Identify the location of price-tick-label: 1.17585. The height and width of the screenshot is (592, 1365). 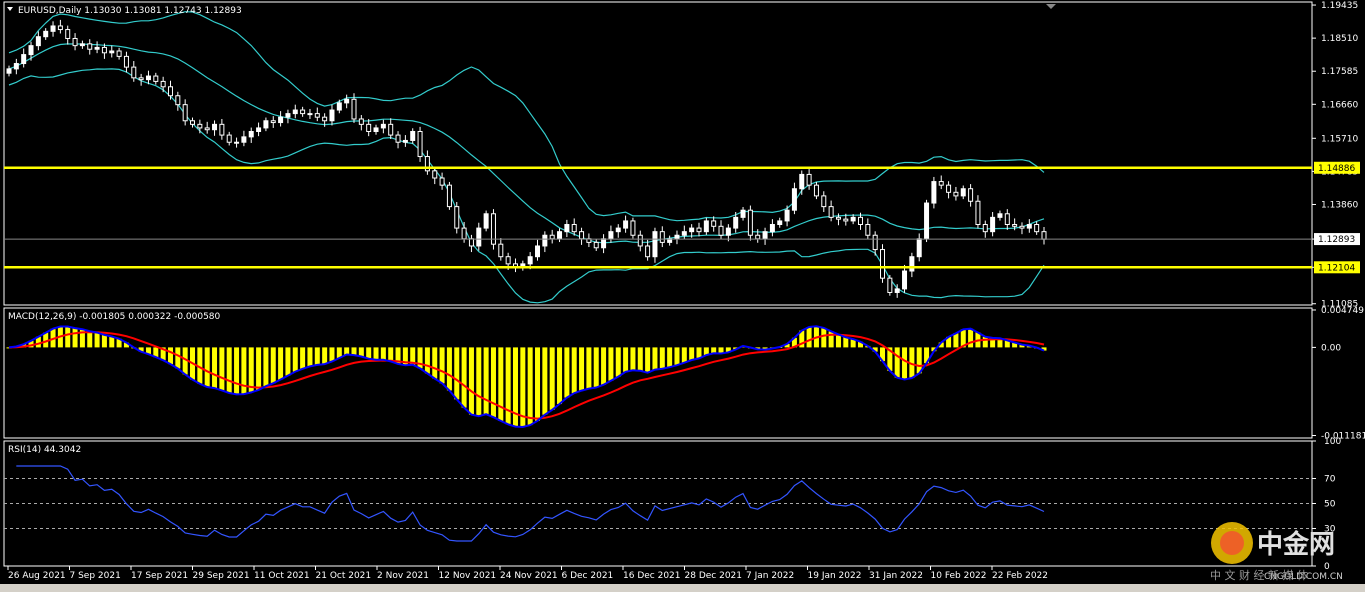
(1339, 72).